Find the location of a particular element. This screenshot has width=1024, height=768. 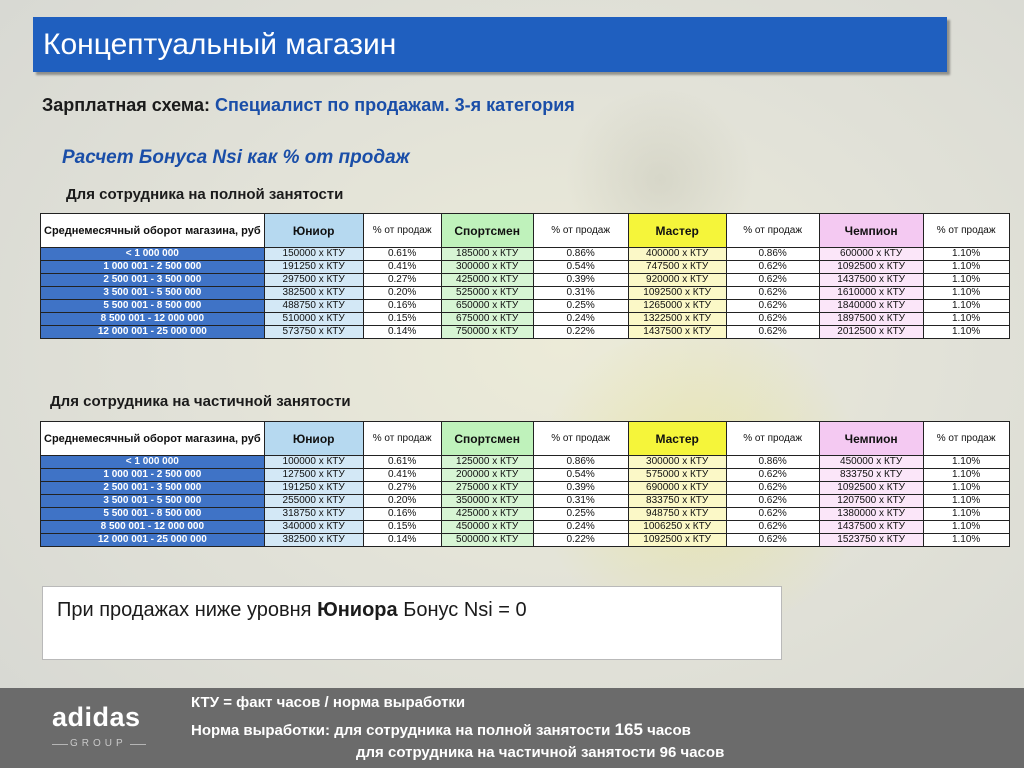

cell-champion: 1380000 x КТУ is located at coordinates (871, 514).